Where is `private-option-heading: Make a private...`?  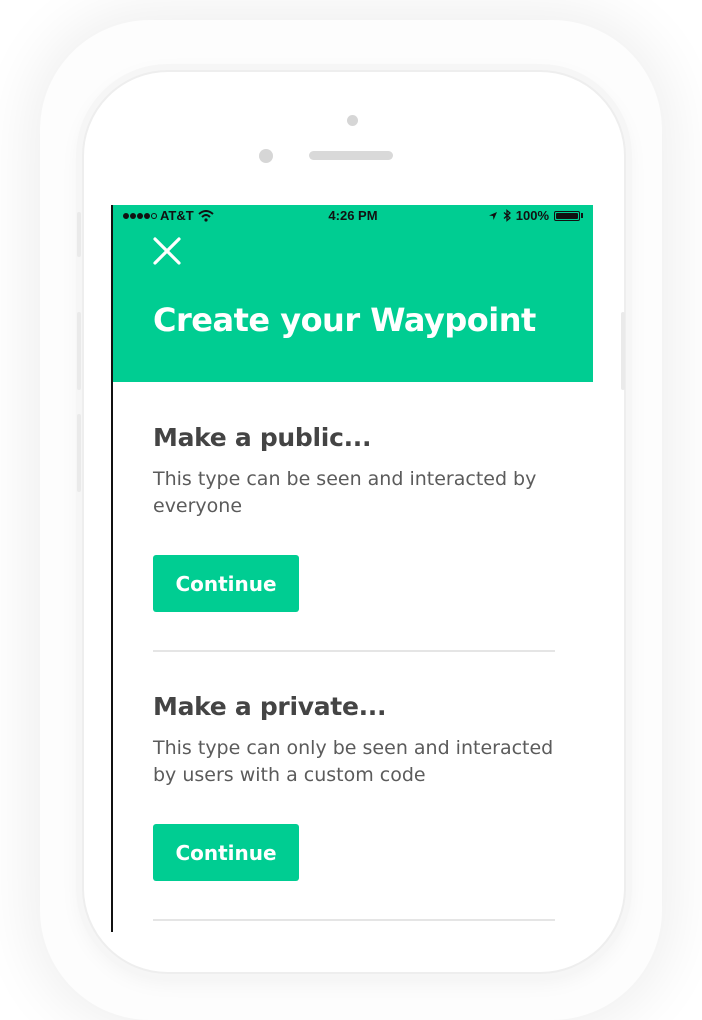 private-option-heading: Make a private... is located at coordinates (270, 706).